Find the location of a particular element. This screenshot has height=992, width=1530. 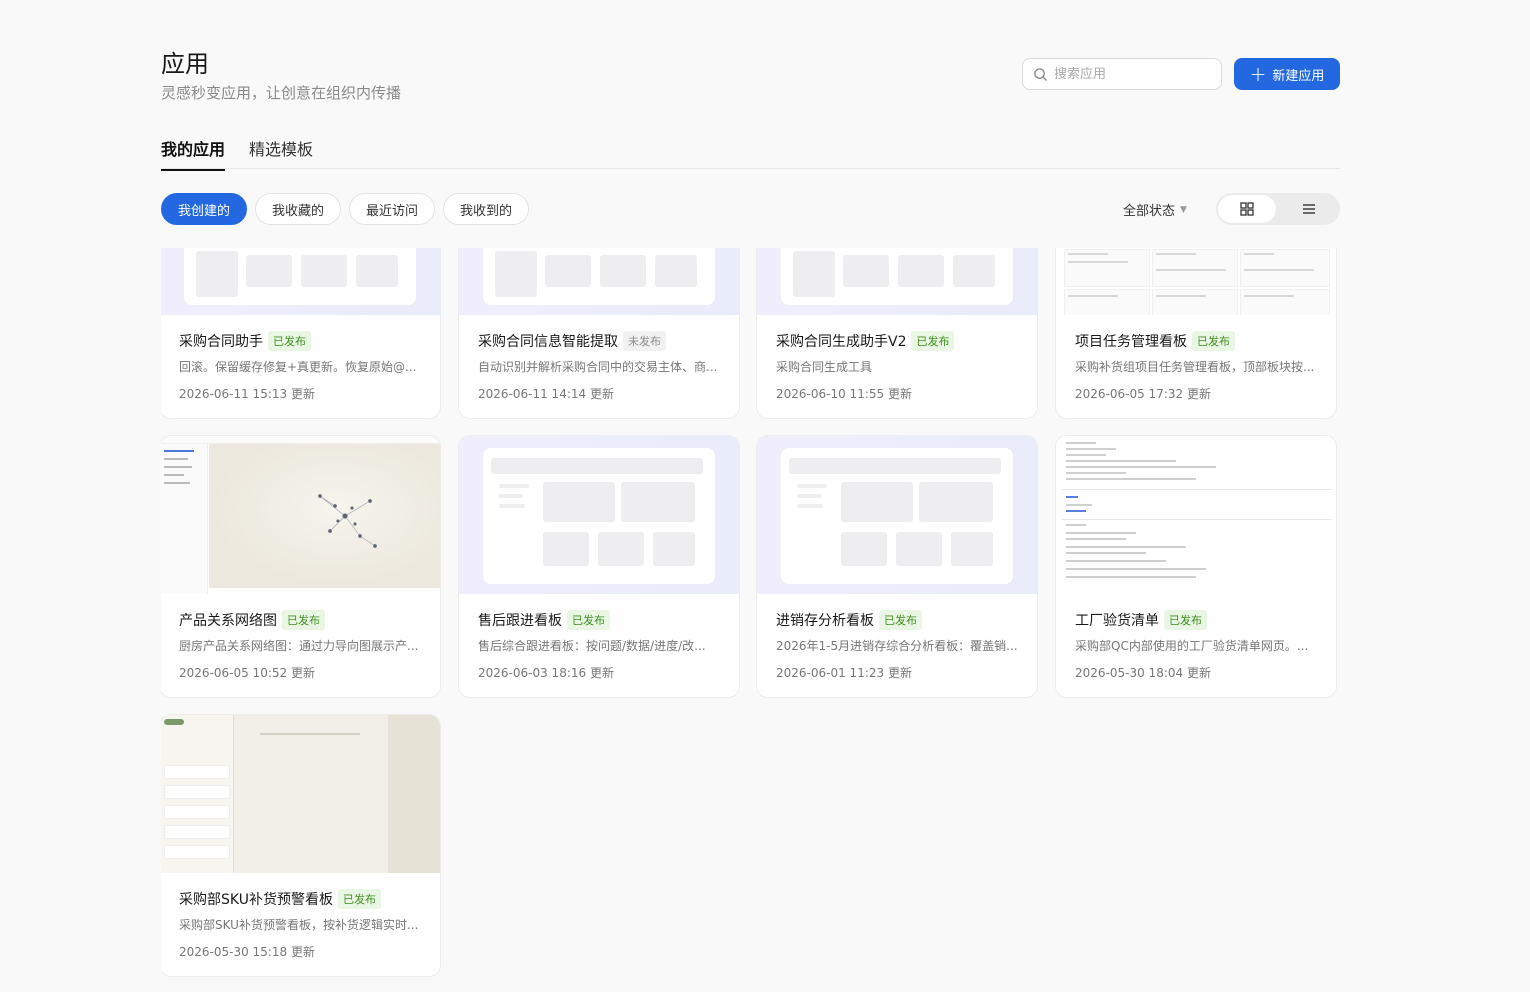

app-name: 采购部SKU补货预警看板 is located at coordinates (256, 900).